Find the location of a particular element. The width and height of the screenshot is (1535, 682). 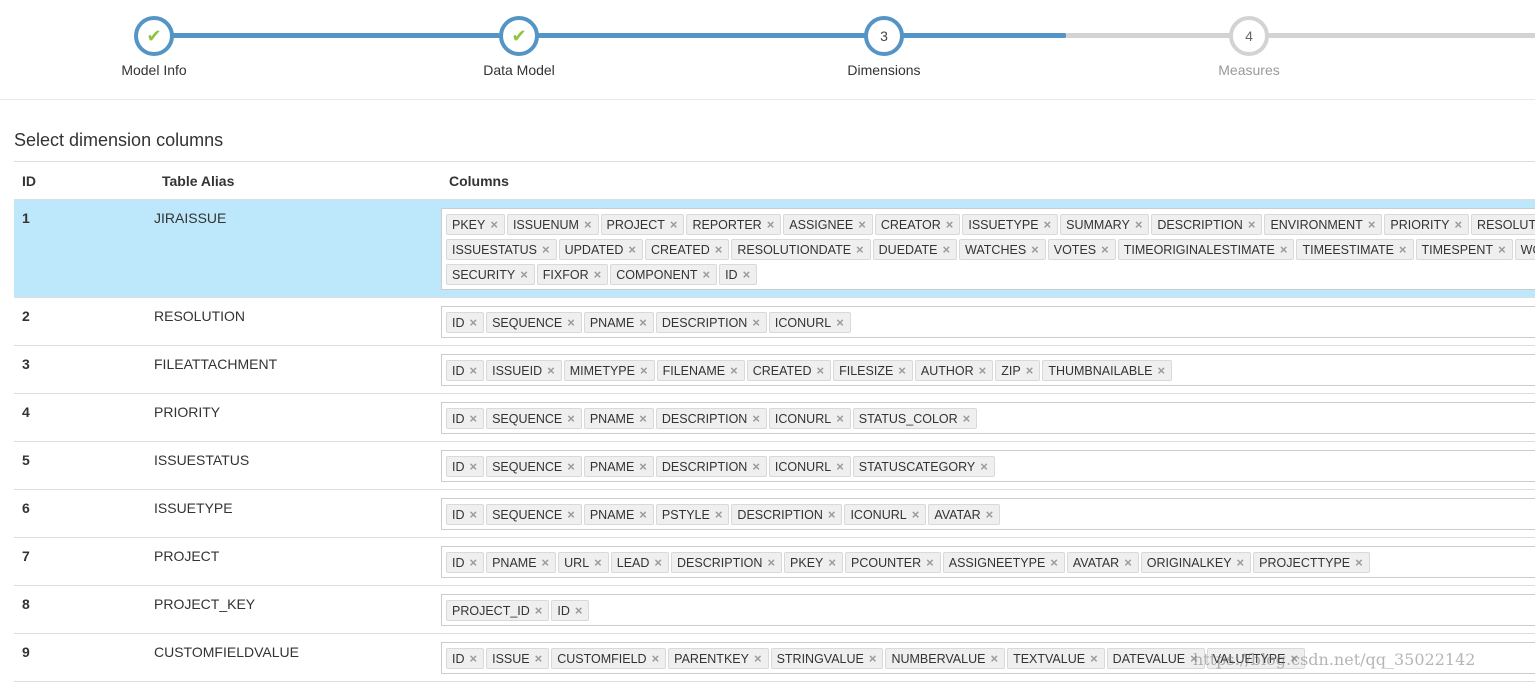

wizard-step-data-model: ✔ Data Model is located at coordinates (519, 47).